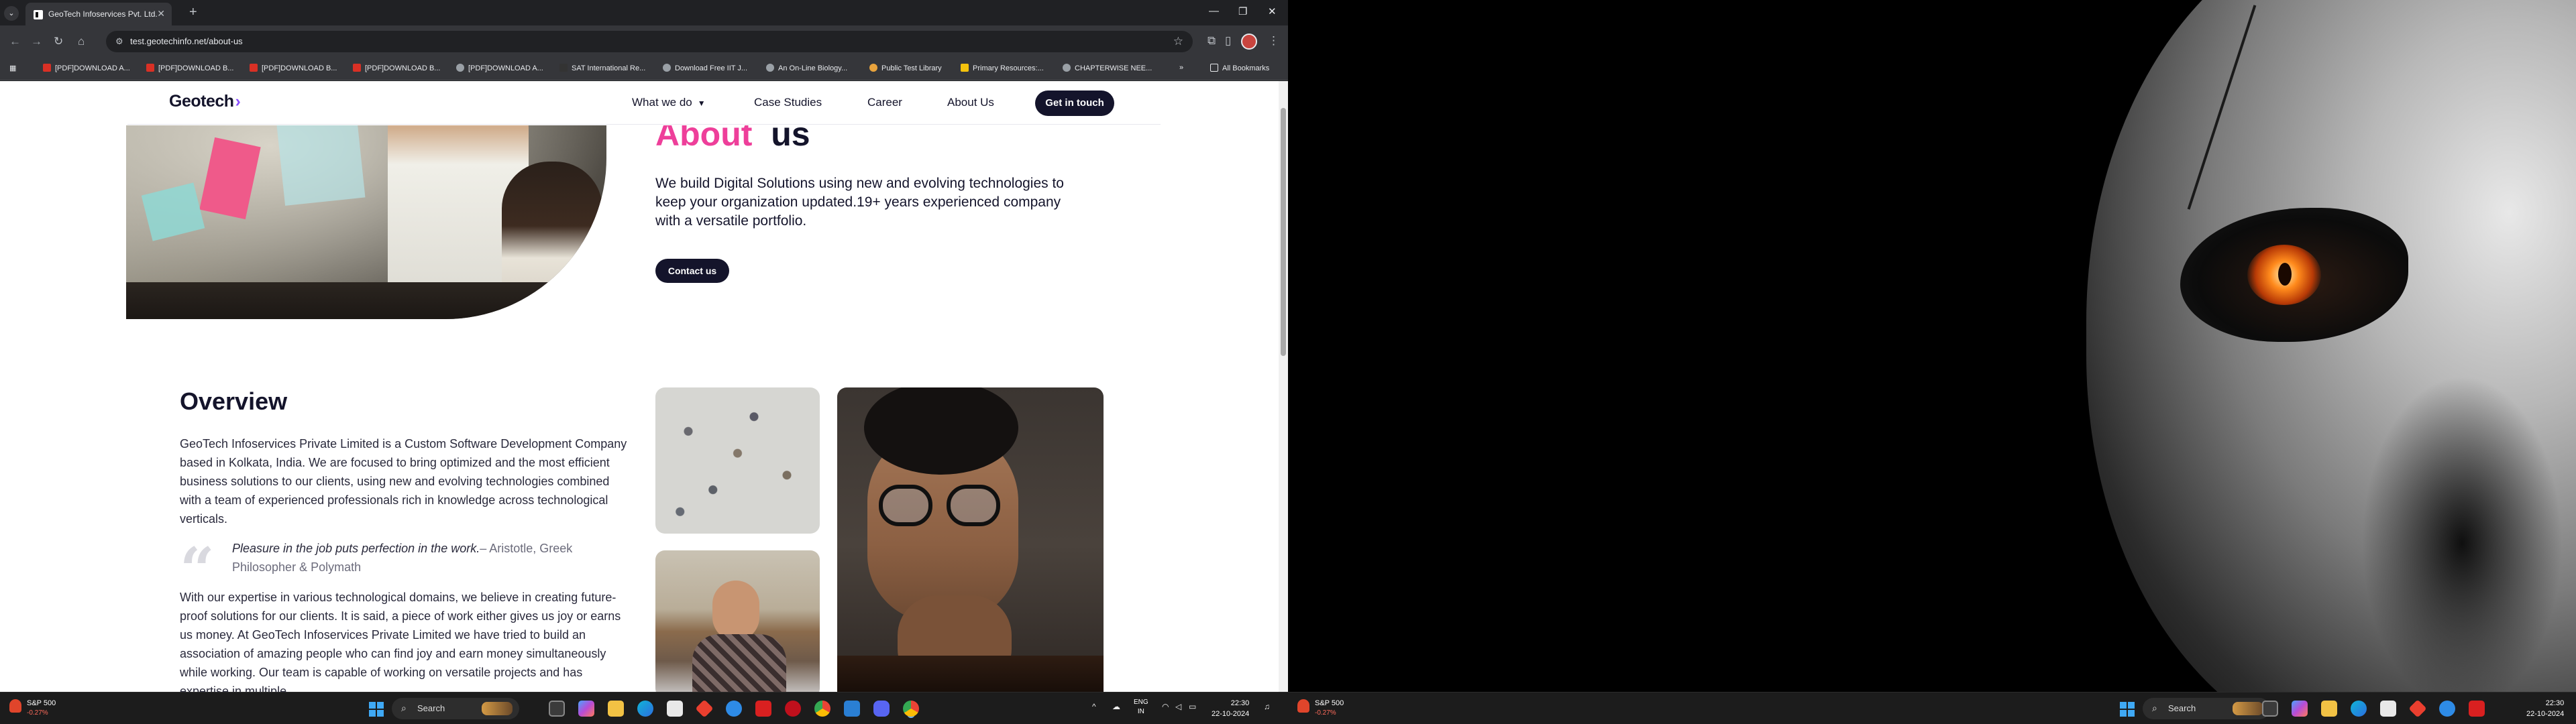 This screenshot has height=724, width=2576. What do you see at coordinates (98, 14) in the screenshot?
I see `active-tab: GeoTech Infoservices Pvt. Ltd. ✕` at bounding box center [98, 14].